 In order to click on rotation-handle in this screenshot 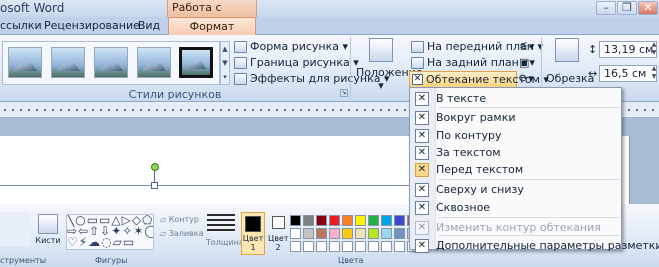, I will do `click(155, 167)`.